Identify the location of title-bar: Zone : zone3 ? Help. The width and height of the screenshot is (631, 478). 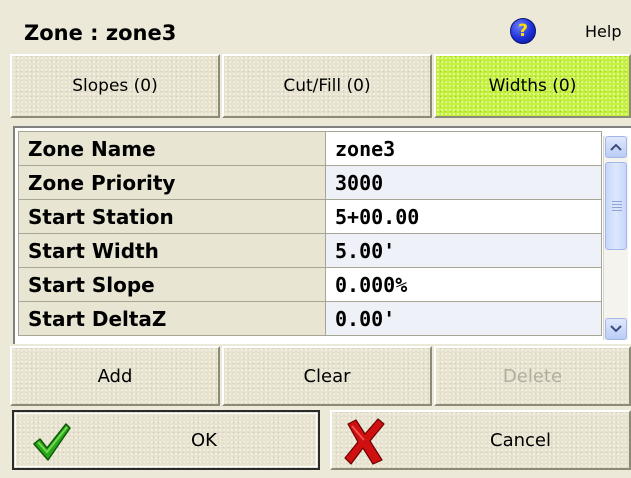
(320, 32).